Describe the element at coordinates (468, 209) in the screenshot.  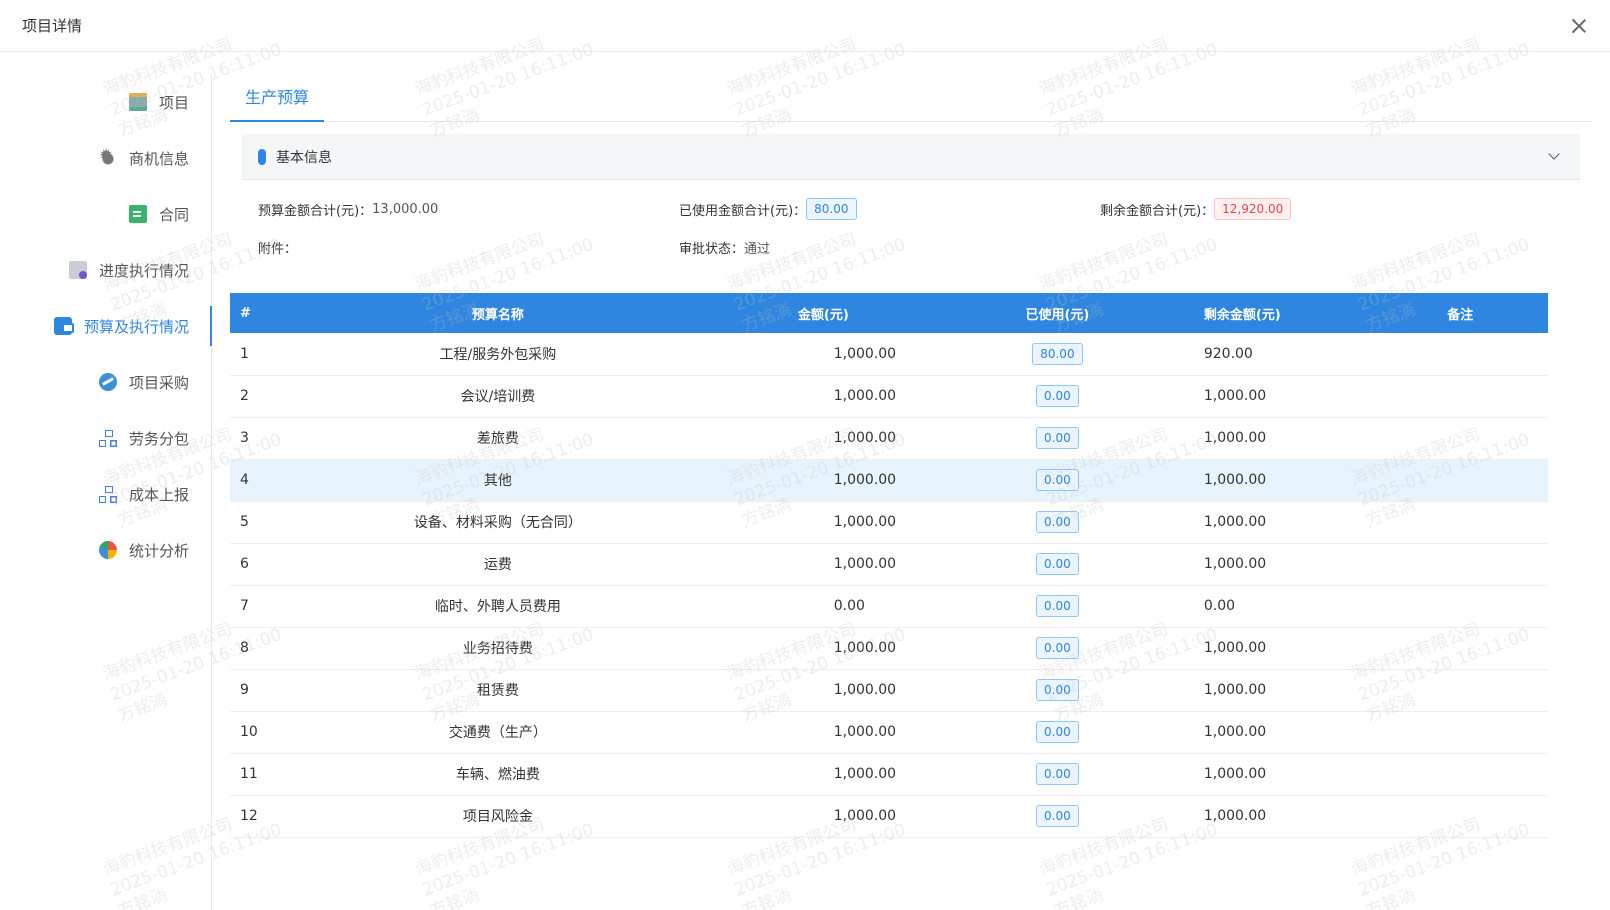
I see `budget-total: 预算金额合计(元)： 13,000.00` at that location.